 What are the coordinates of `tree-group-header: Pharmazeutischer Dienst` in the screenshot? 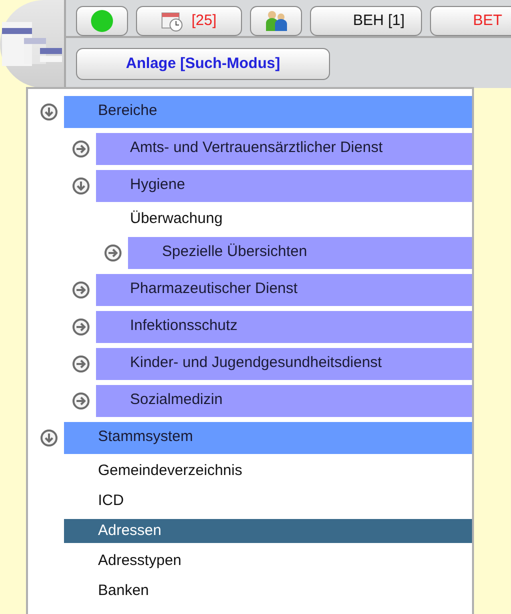 It's located at (284, 290).